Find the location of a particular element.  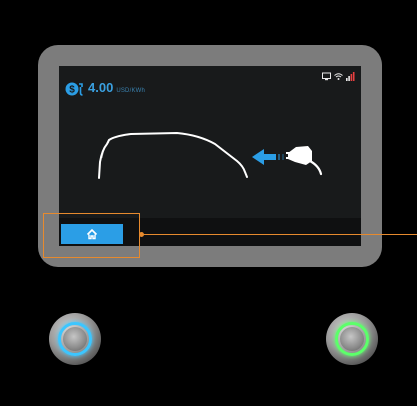

home-button-highlight is located at coordinates (91, 235).